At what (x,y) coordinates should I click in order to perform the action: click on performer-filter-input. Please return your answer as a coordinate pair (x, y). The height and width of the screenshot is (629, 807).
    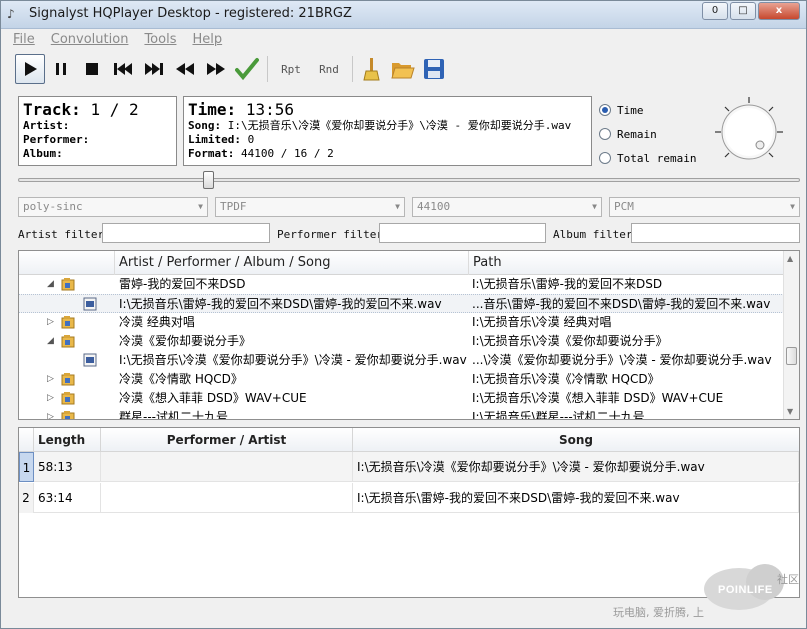
    Looking at the image, I should click on (462, 233).